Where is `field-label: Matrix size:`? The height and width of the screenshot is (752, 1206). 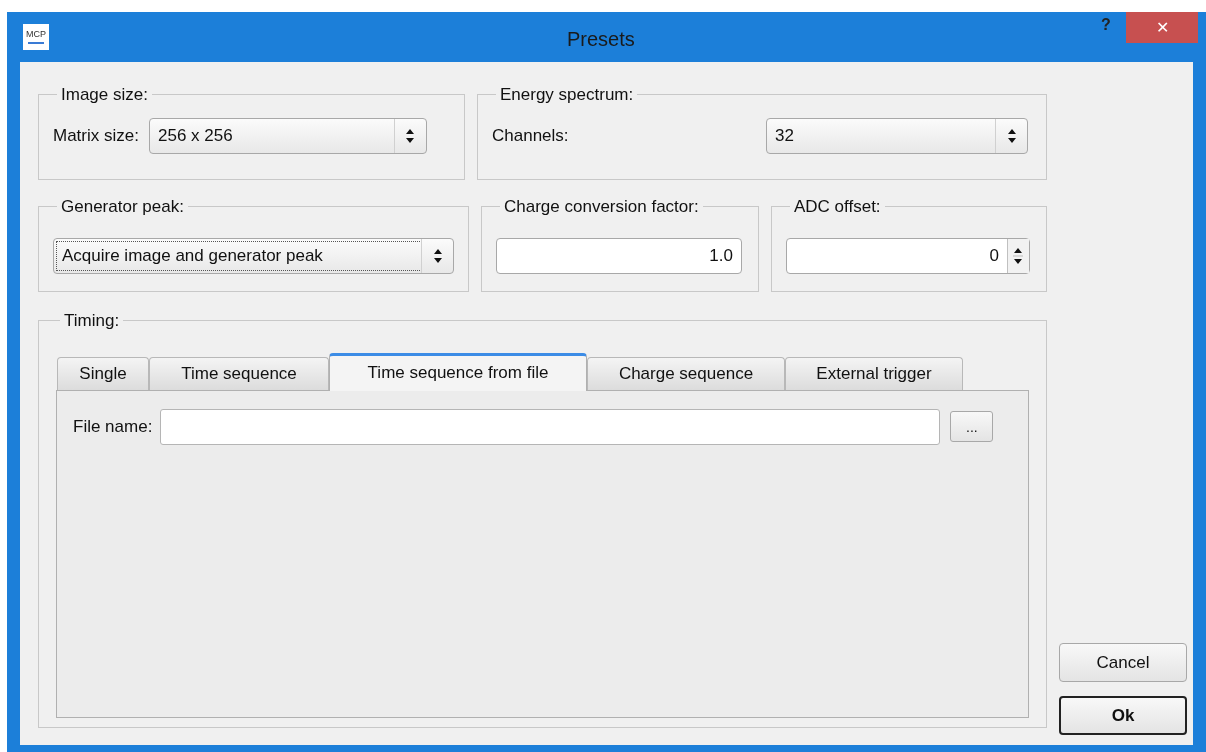
field-label: Matrix size: is located at coordinates (96, 135).